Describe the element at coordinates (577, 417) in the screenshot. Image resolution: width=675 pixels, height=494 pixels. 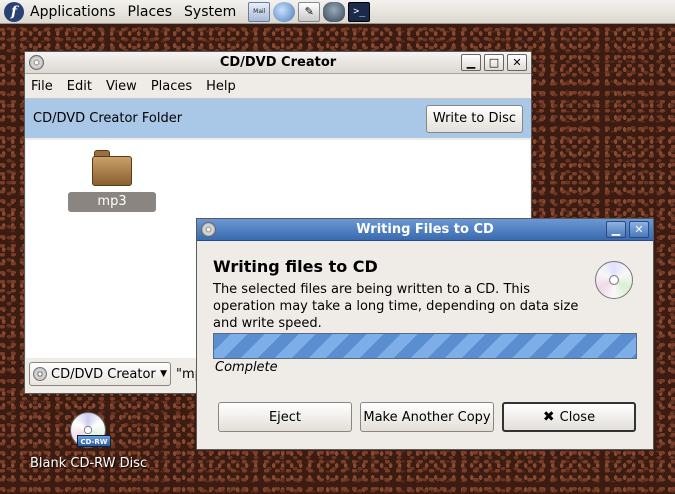
I see `close-button-label: Close` at that location.